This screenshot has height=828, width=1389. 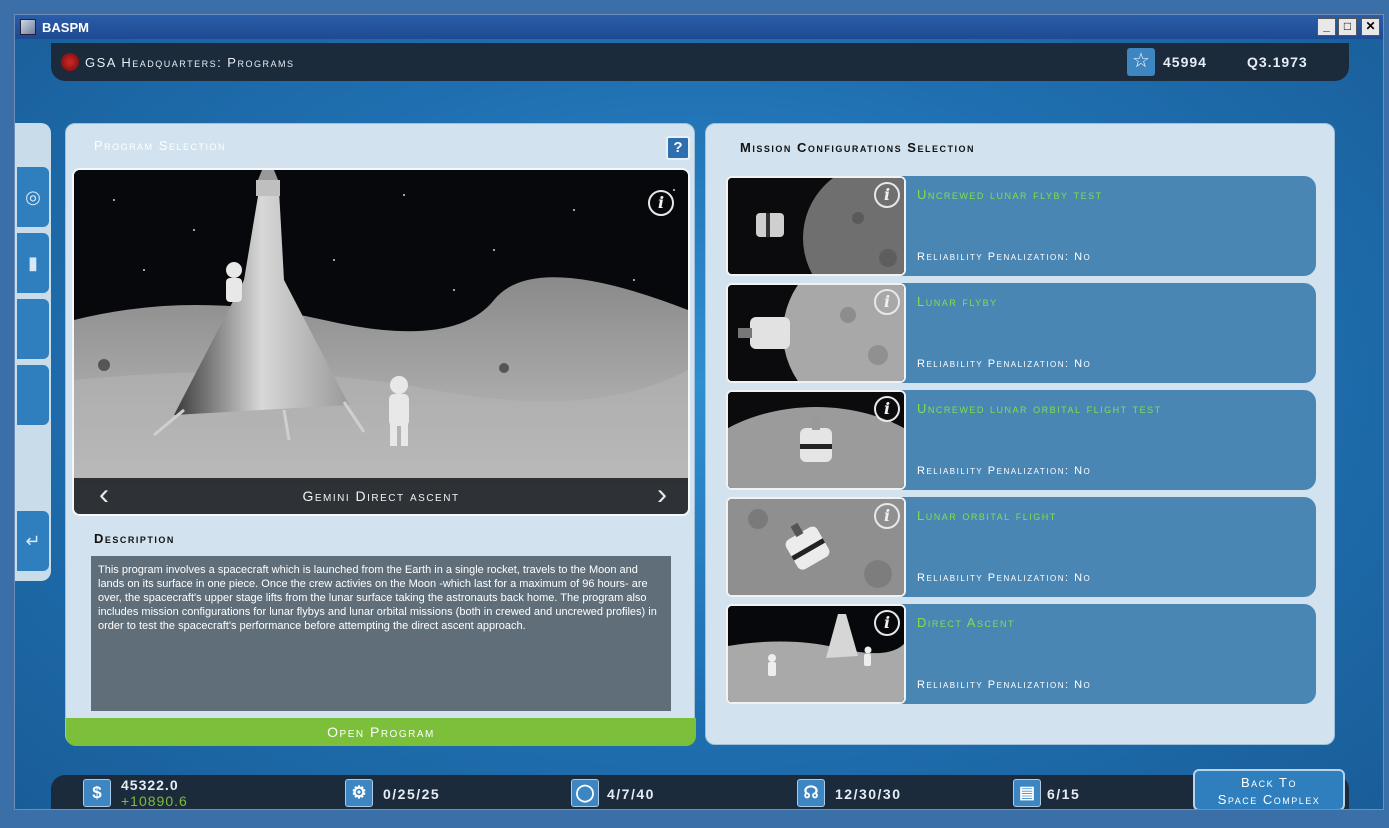 What do you see at coordinates (868, 794) in the screenshot?
I see `astronauts-value: 12/30/30` at bounding box center [868, 794].